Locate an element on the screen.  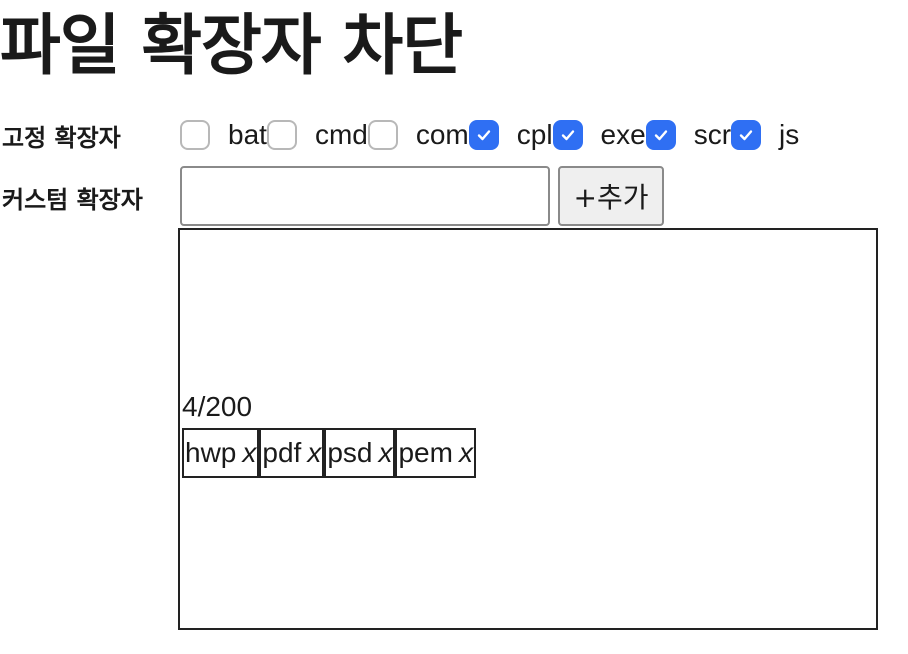
custom-tag: hwp x is located at coordinates (221, 453).